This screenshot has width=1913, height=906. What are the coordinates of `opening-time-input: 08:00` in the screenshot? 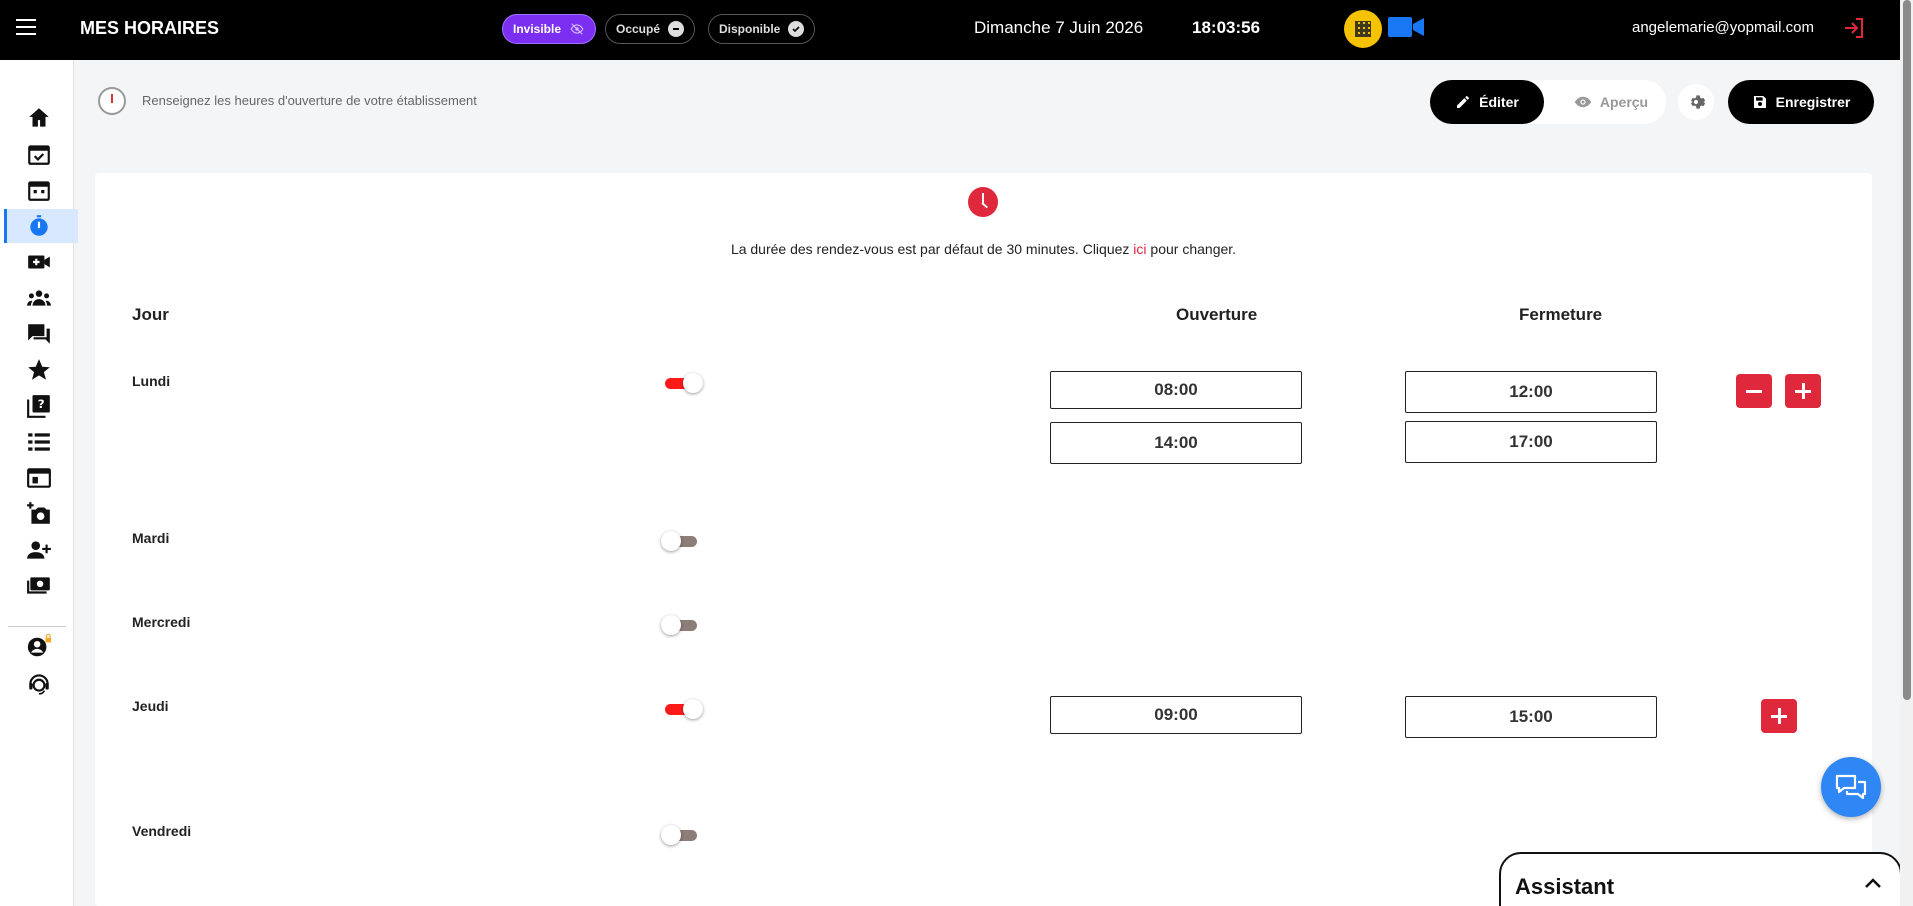 It's located at (1176, 390).